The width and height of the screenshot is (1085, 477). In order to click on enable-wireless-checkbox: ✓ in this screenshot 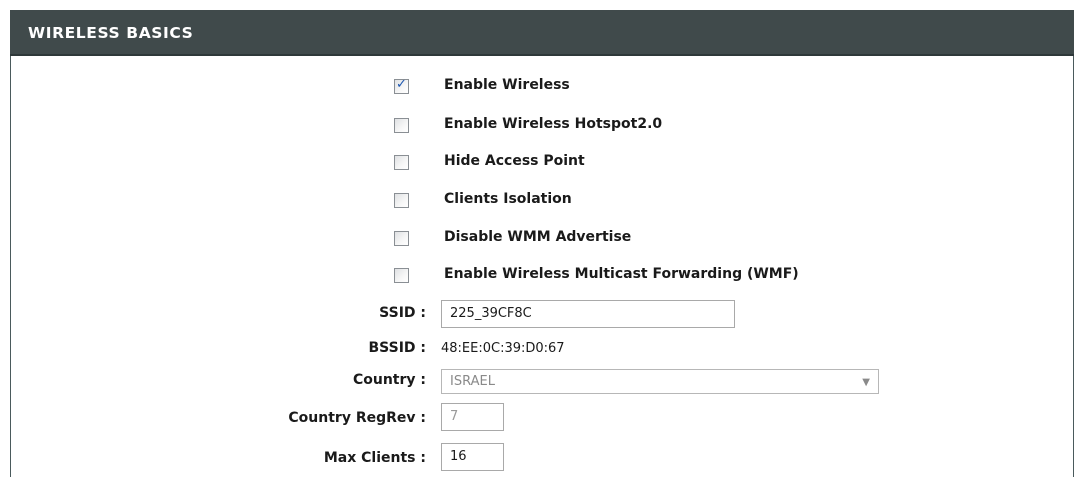, I will do `click(401, 85)`.